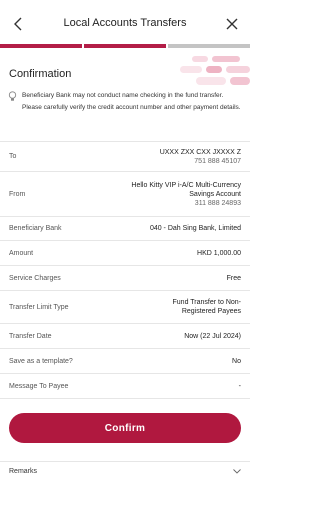 The height and width of the screenshot is (509, 320). Describe the element at coordinates (239, 386) in the screenshot. I see `detail-value: -` at that location.